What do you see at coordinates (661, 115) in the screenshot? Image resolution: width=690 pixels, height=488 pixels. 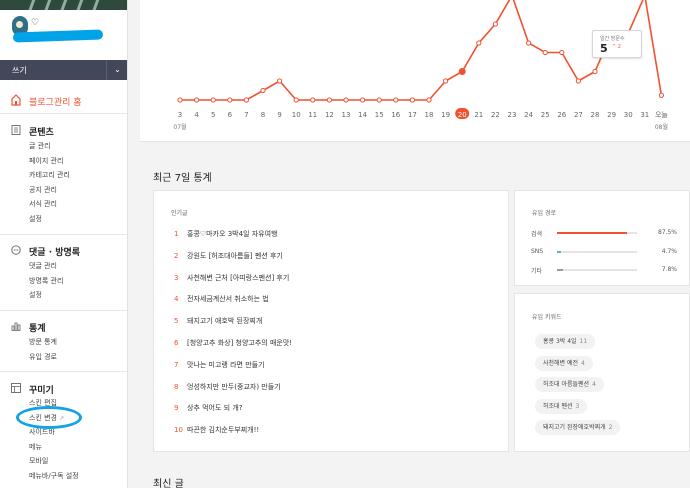 I see `x-tick-label: 오늘` at bounding box center [661, 115].